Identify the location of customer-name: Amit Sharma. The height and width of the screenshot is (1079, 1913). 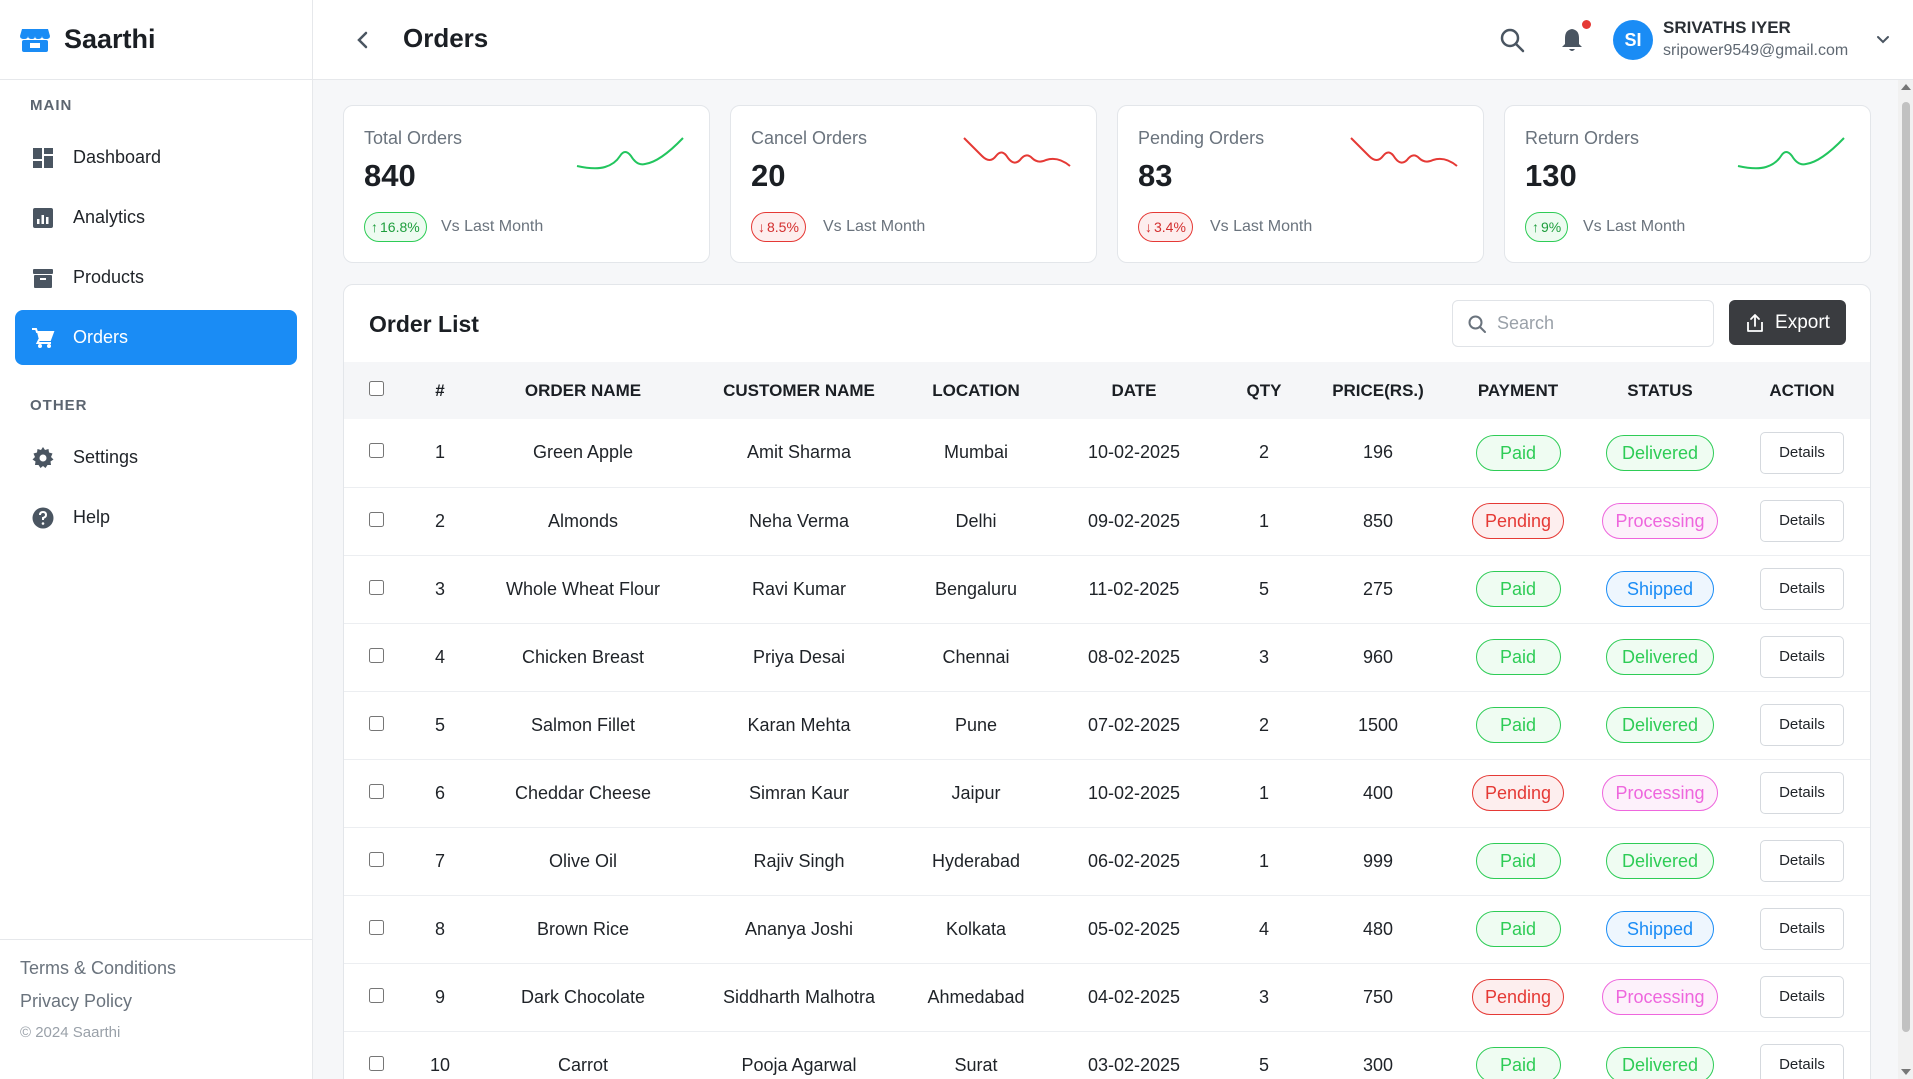
(799, 452).